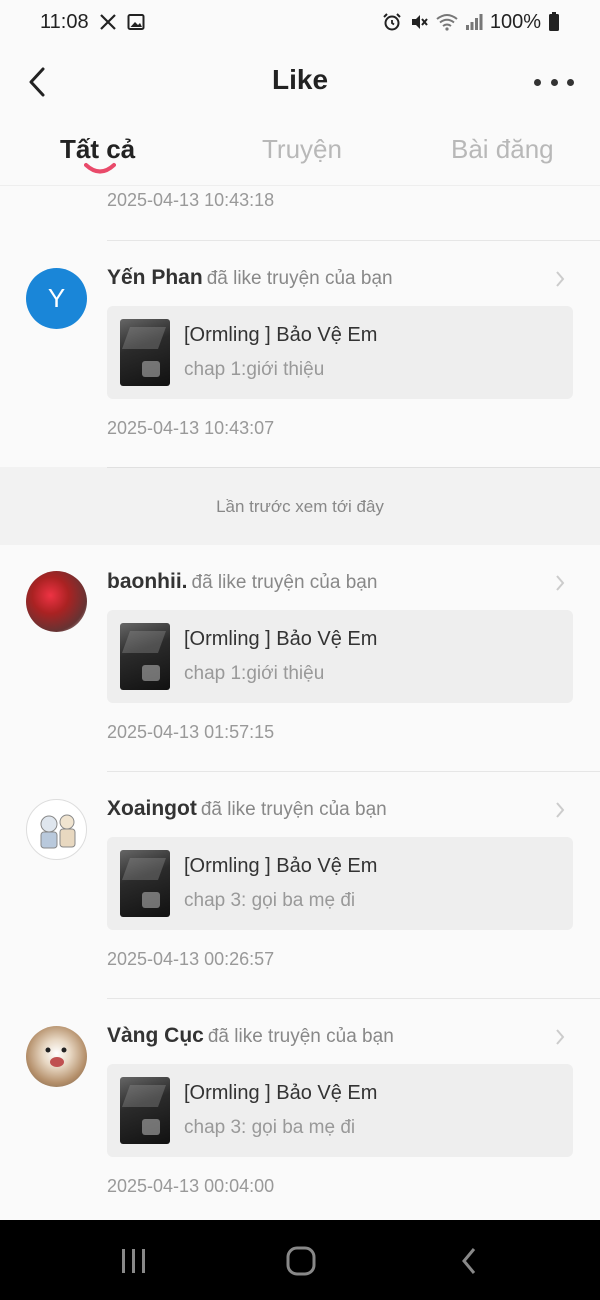  I want to click on timestamp: 2025-04-13 10:43:07, so click(191, 428).